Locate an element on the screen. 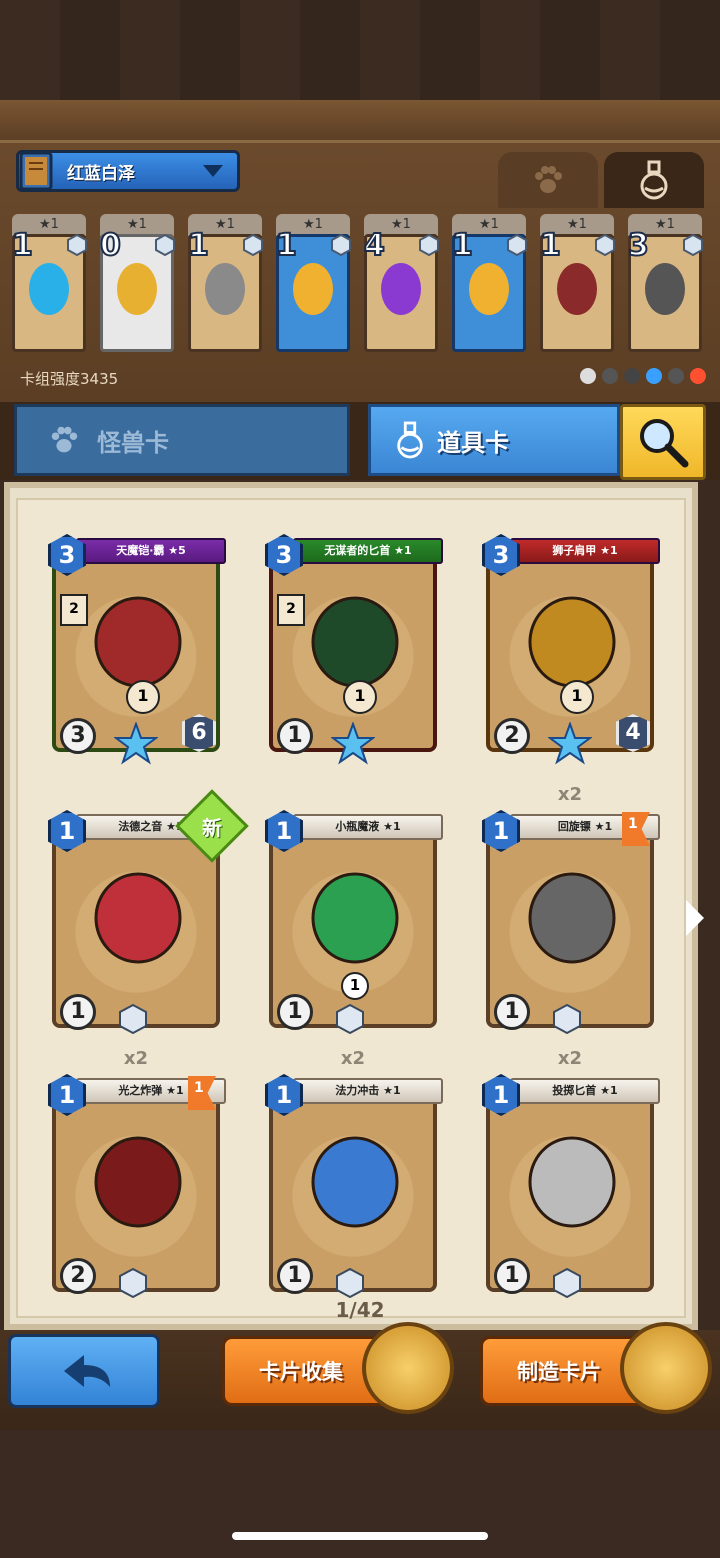 This screenshot has width=720, height=1558. deck-card: ★1 4 is located at coordinates (401, 285).